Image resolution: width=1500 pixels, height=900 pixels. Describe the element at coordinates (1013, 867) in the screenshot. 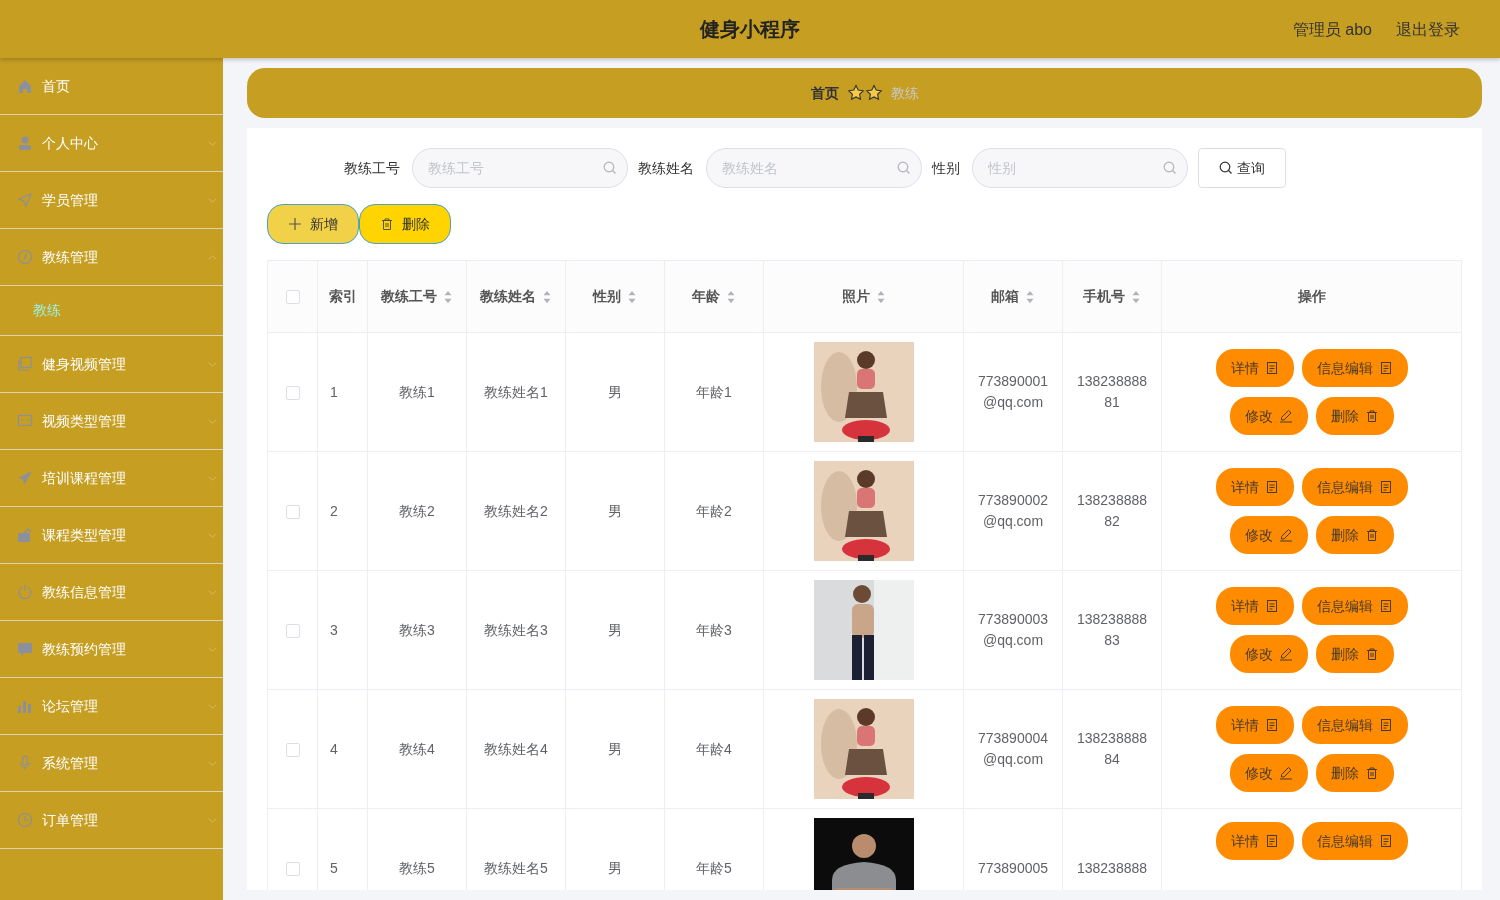

I see `table-cell: 773890005` at that location.